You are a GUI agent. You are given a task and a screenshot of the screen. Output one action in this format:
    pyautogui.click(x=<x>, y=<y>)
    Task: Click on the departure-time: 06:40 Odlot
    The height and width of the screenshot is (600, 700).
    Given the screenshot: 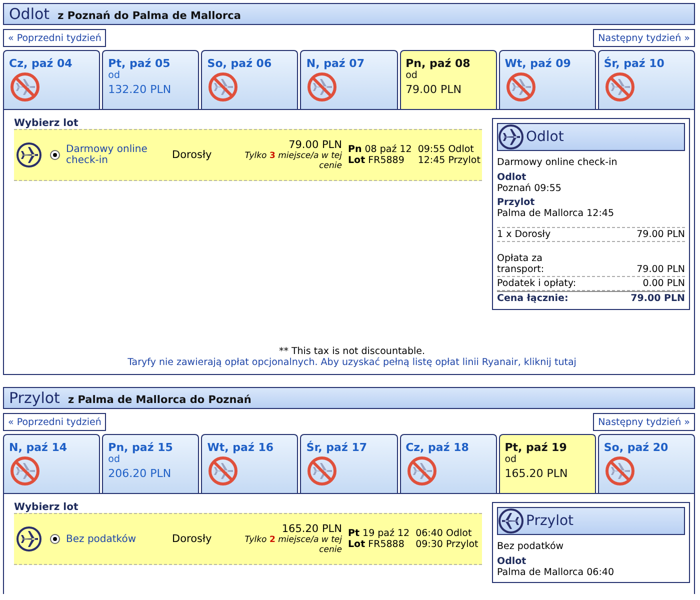 What is the action you would take?
    pyautogui.click(x=444, y=533)
    